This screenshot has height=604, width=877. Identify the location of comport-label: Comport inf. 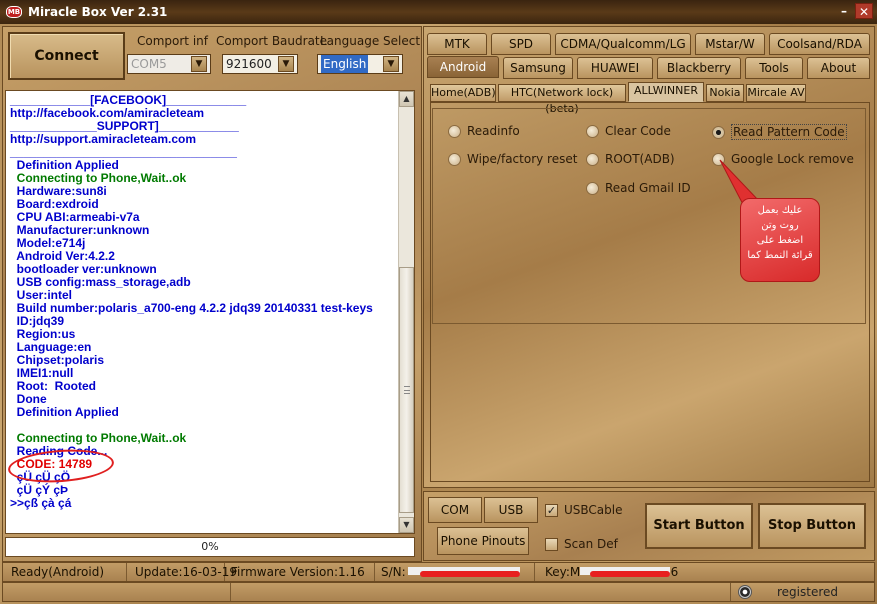
(172, 41).